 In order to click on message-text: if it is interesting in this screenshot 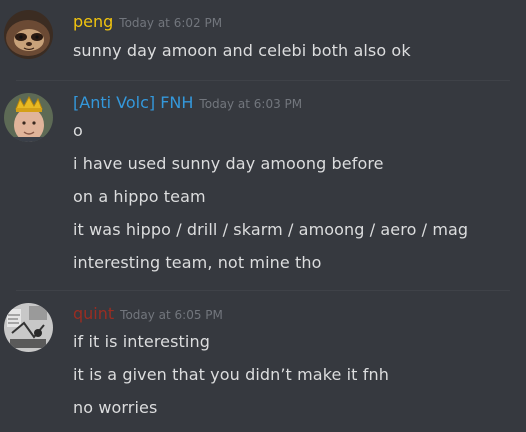, I will do `click(141, 341)`.